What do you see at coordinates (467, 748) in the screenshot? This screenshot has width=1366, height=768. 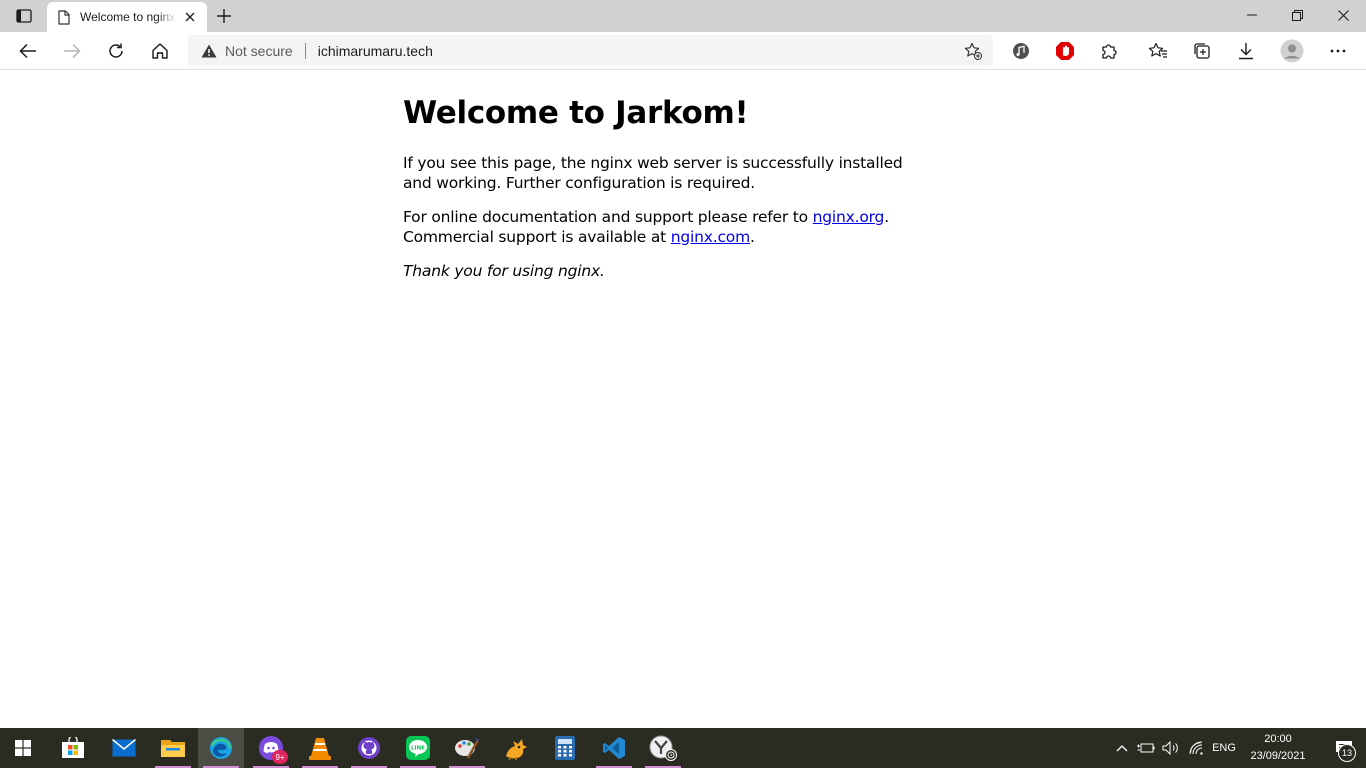 I see `paint-brush-icon` at bounding box center [467, 748].